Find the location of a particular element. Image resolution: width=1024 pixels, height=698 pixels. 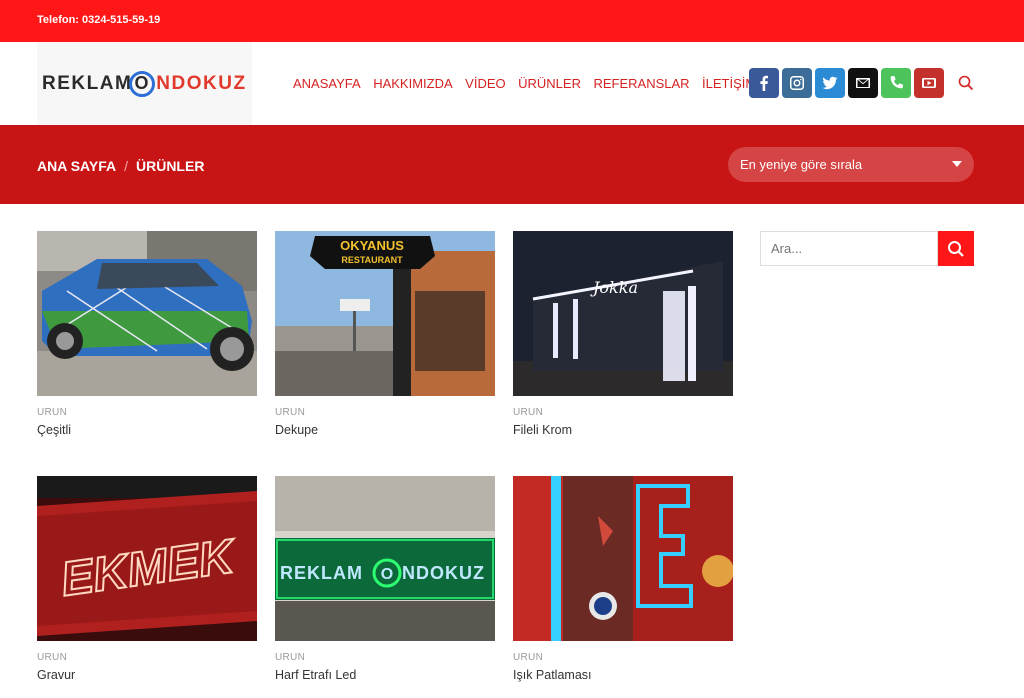

sort-select: En yeniye göre sırala is located at coordinates (851, 164).